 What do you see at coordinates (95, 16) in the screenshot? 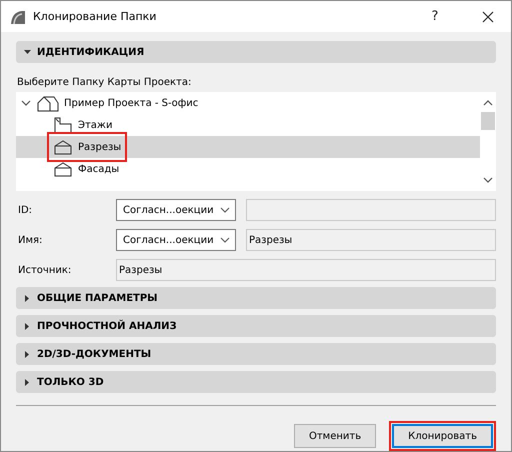
I see `window-title: Клонирование Папки` at bounding box center [95, 16].